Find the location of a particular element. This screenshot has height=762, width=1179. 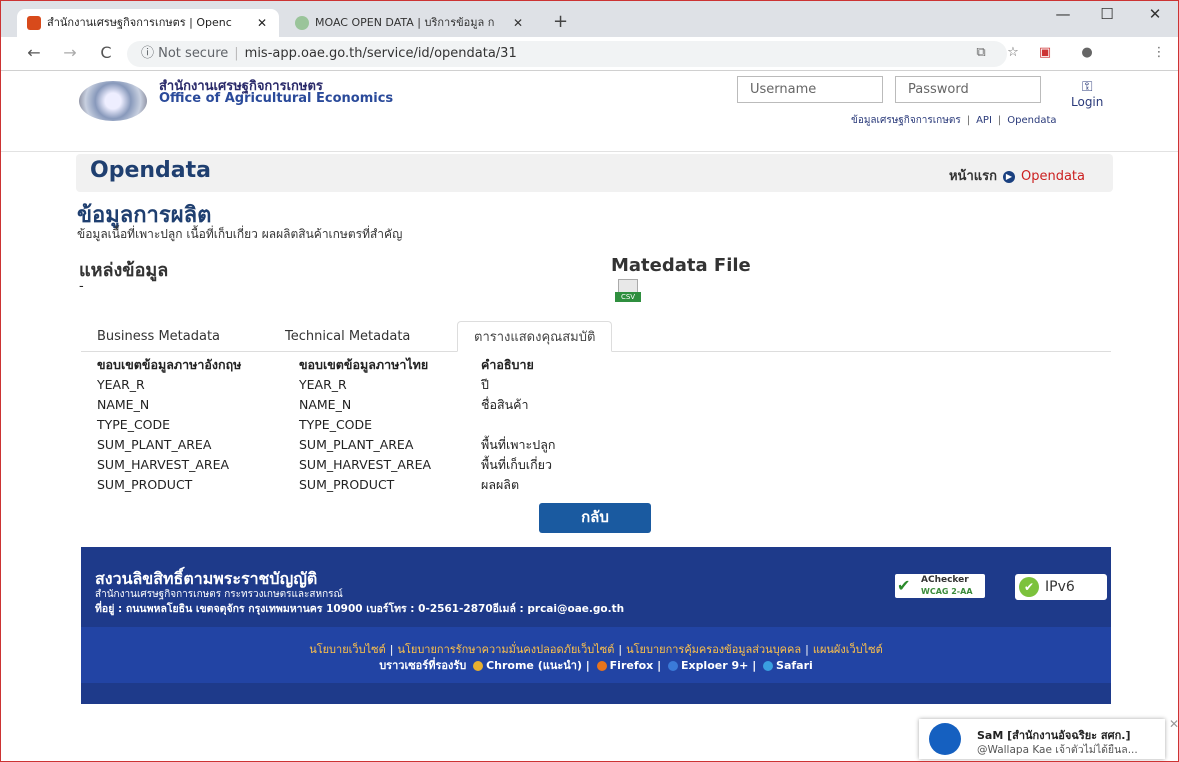

cell-english-field: NAME_N is located at coordinates (123, 404).